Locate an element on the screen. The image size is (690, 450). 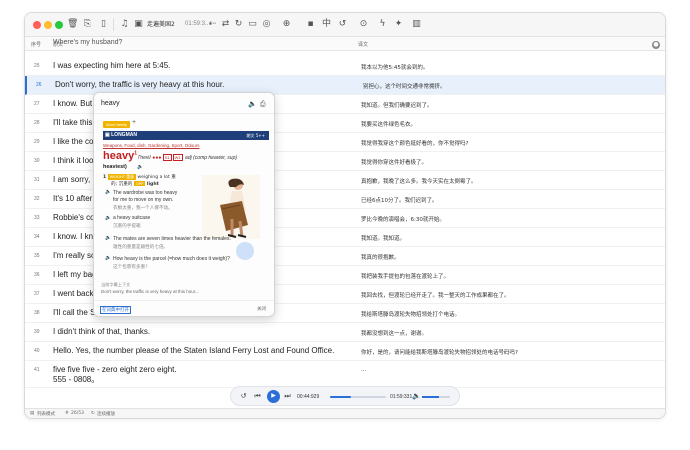
row-original: five five five - zero eight zero eight. is located at coordinates (115, 369).